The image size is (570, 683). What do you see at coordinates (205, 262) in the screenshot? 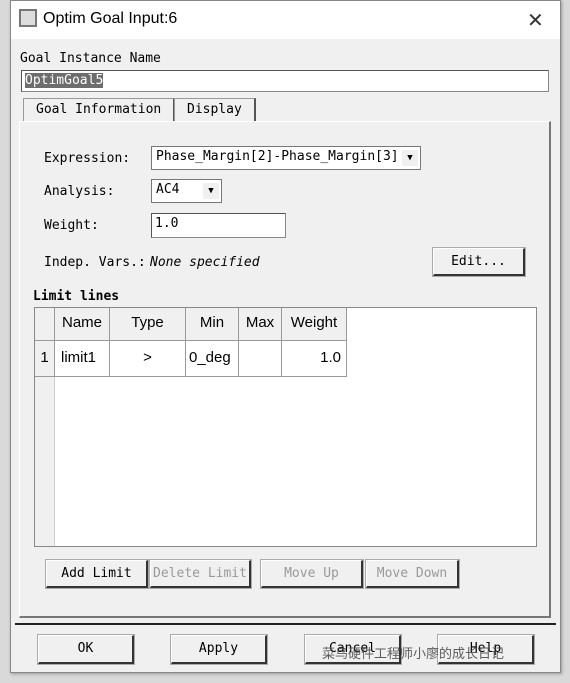
I see `indep-vars-value: None specified` at bounding box center [205, 262].